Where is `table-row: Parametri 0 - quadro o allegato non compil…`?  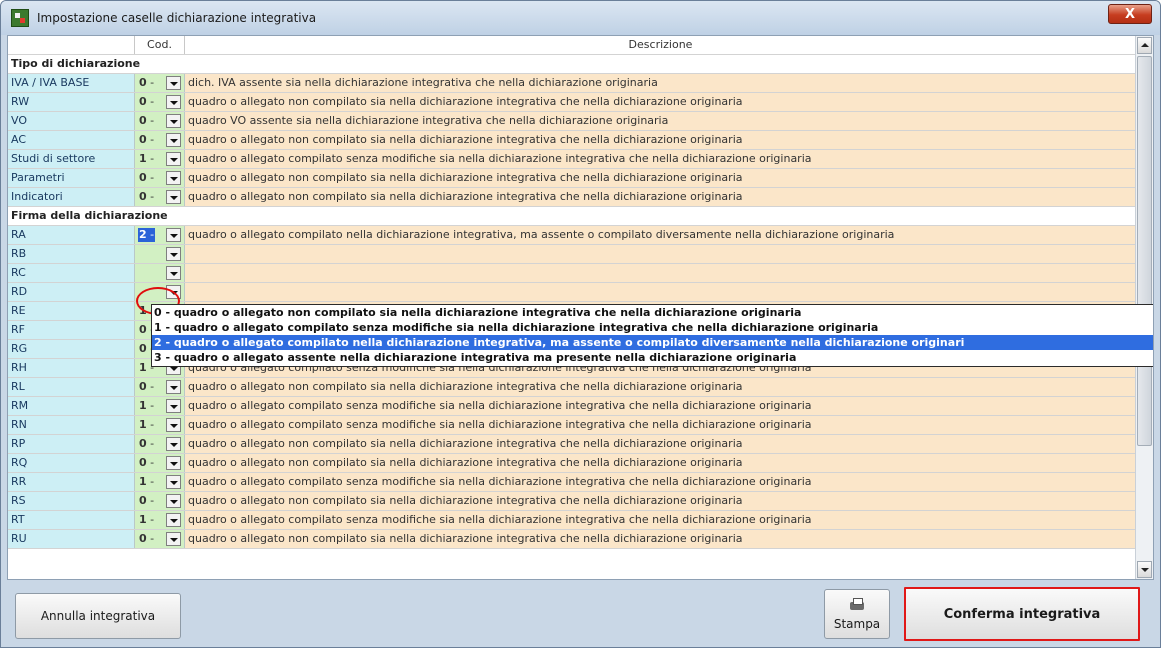 table-row: Parametri 0 - quadro o allegato non compil… is located at coordinates (572, 178).